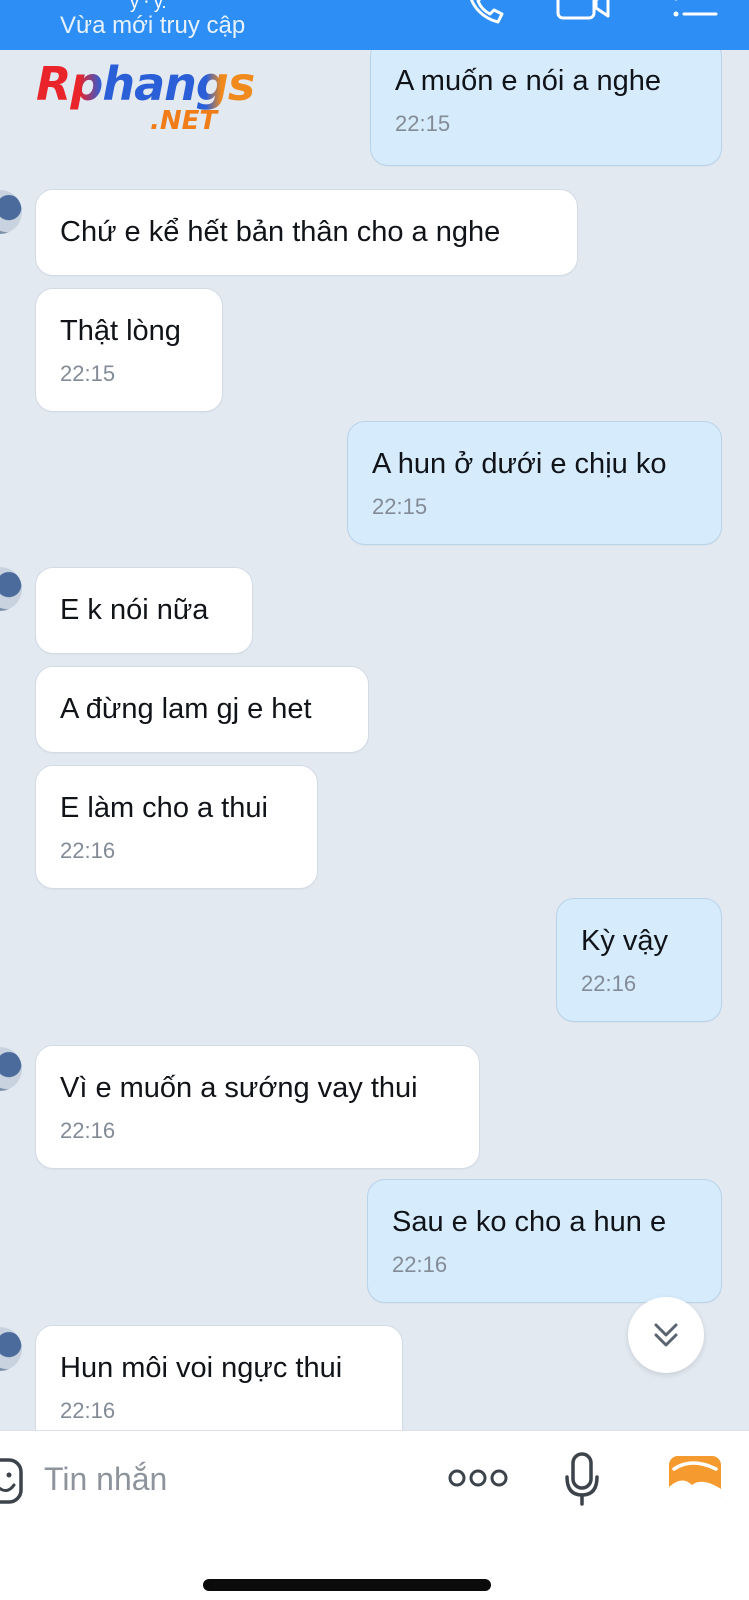 This screenshot has width=749, height=1600. What do you see at coordinates (584, 16) in the screenshot?
I see `video-call-icon` at bounding box center [584, 16].